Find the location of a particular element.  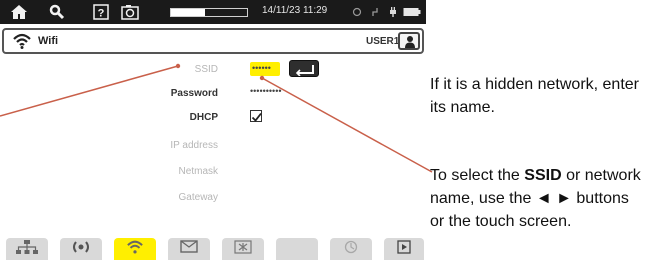

play-icon is located at coordinates (404, 249).